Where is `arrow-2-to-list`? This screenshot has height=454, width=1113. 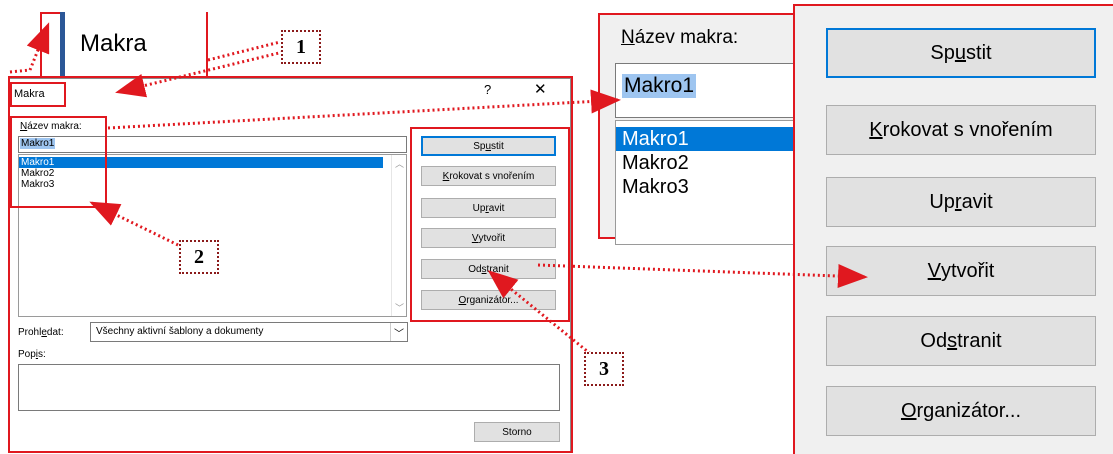
arrow-2-to-list is located at coordinates (134, 224).